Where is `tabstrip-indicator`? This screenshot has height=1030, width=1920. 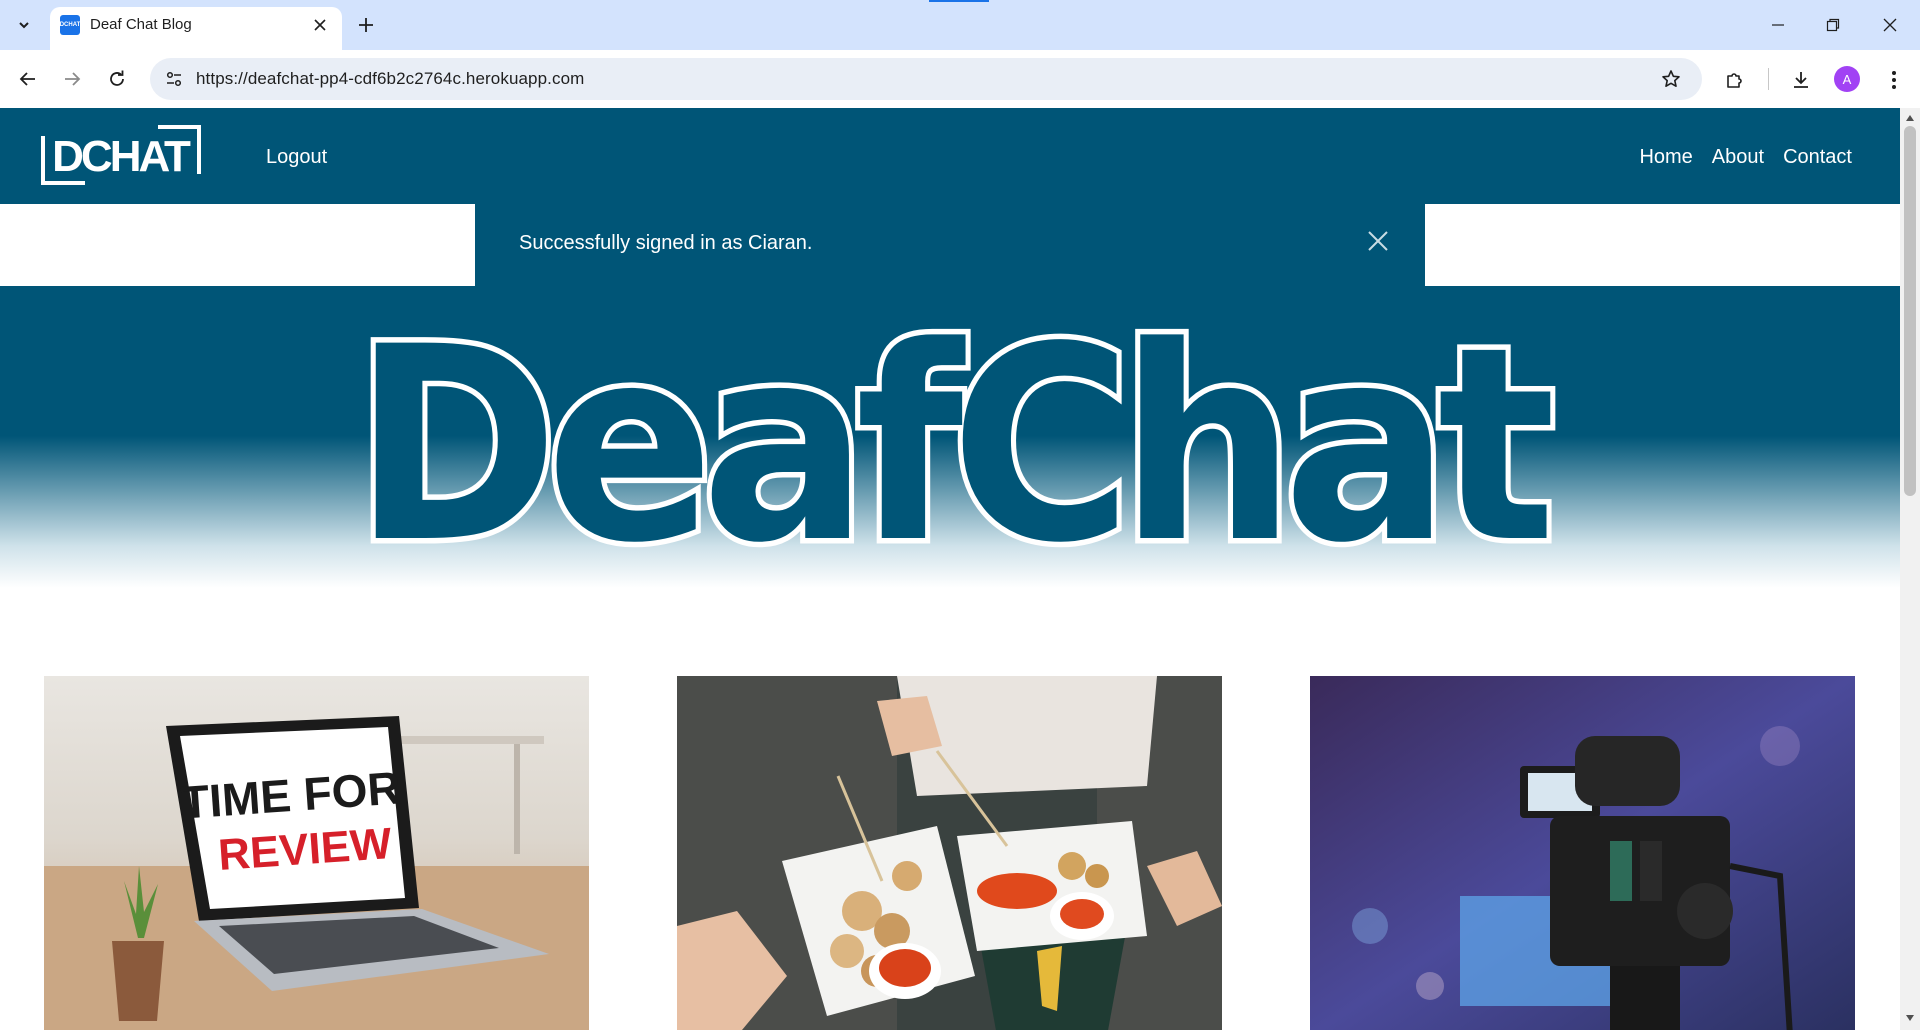 tabstrip-indicator is located at coordinates (959, 1).